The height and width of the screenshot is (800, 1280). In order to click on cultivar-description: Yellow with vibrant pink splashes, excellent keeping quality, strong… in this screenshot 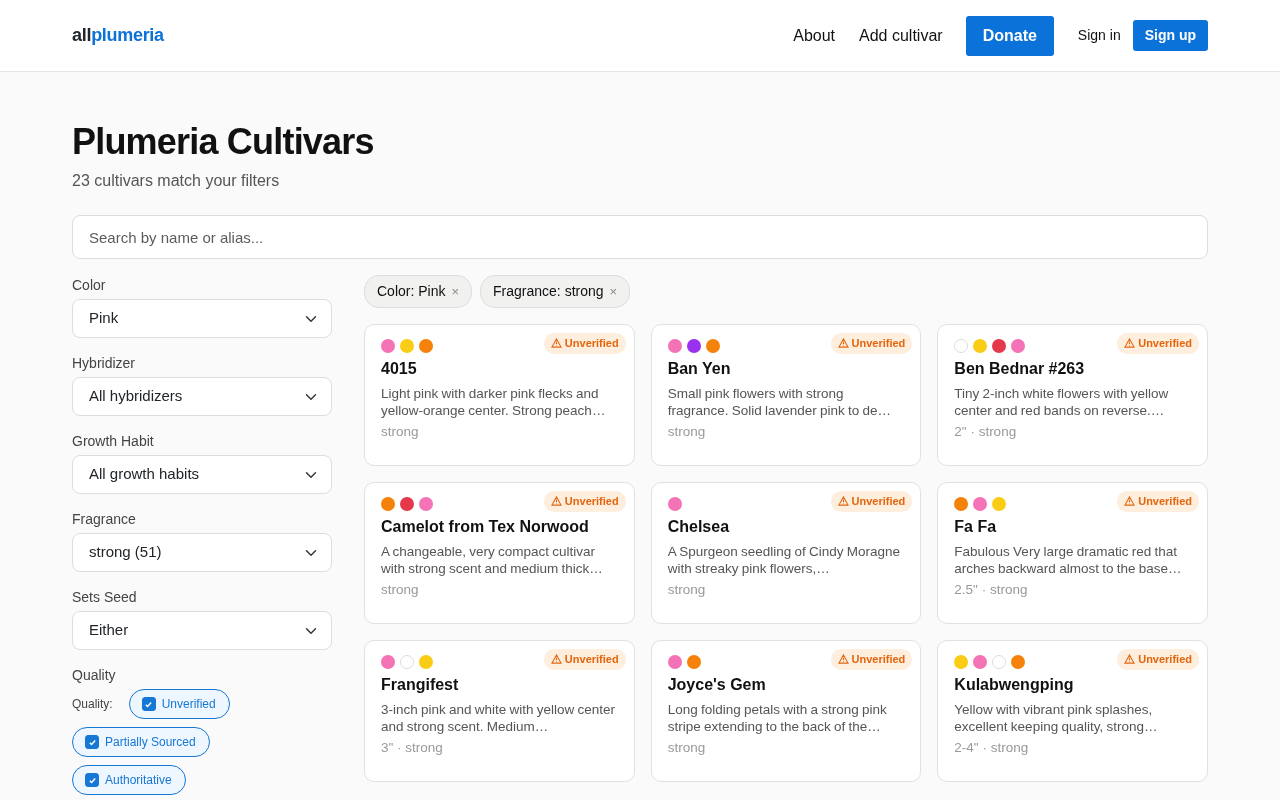, I will do `click(1056, 718)`.